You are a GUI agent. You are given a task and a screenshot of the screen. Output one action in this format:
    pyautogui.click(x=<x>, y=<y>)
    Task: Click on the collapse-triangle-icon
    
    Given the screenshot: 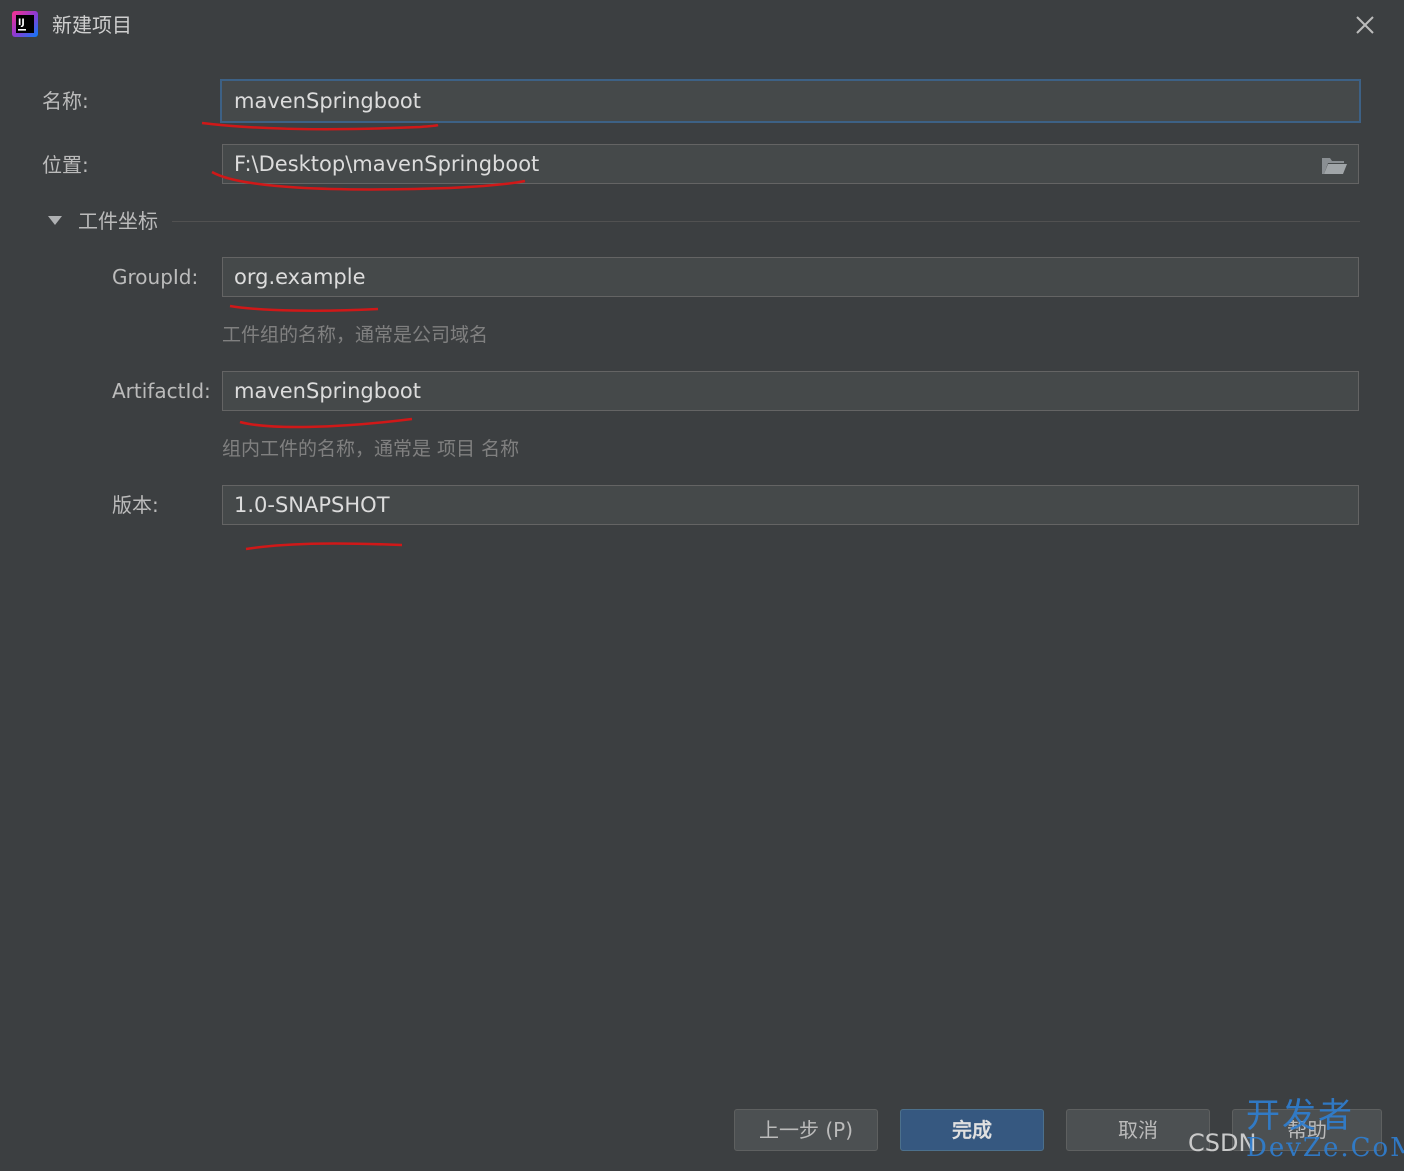 What is the action you would take?
    pyautogui.click(x=55, y=221)
    